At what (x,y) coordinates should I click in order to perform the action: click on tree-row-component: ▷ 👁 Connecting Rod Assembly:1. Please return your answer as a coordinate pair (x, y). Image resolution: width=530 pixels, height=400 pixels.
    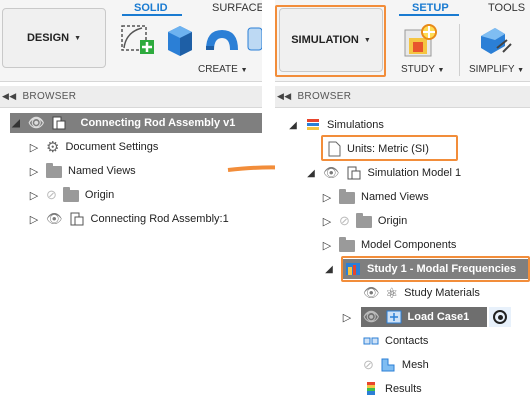
    Looking at the image, I should click on (128, 219).